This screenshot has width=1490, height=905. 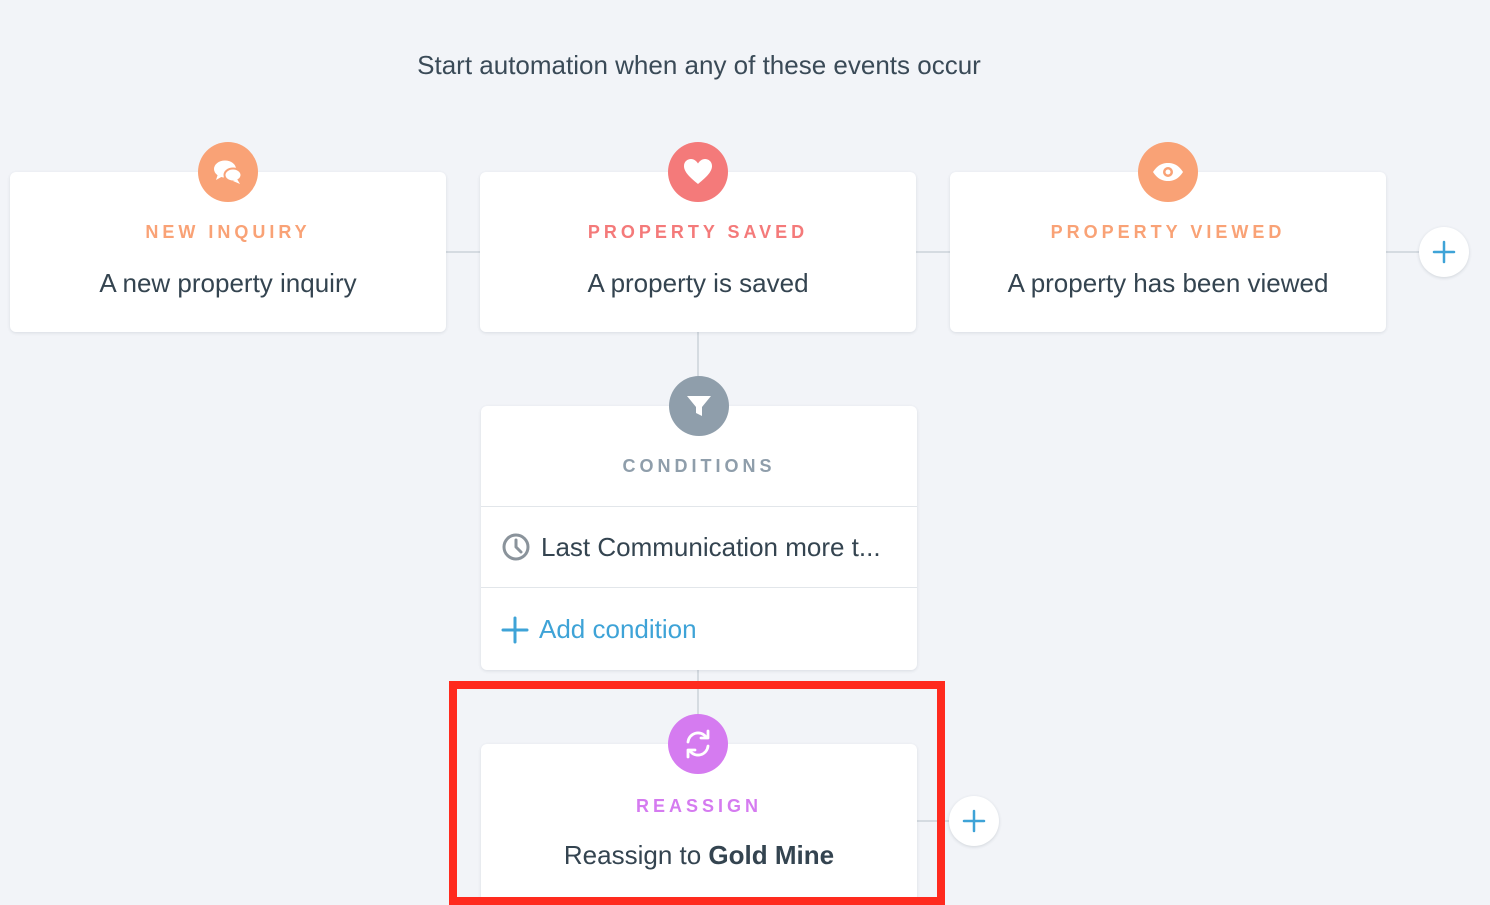 I want to click on refresh-icon, so click(x=698, y=744).